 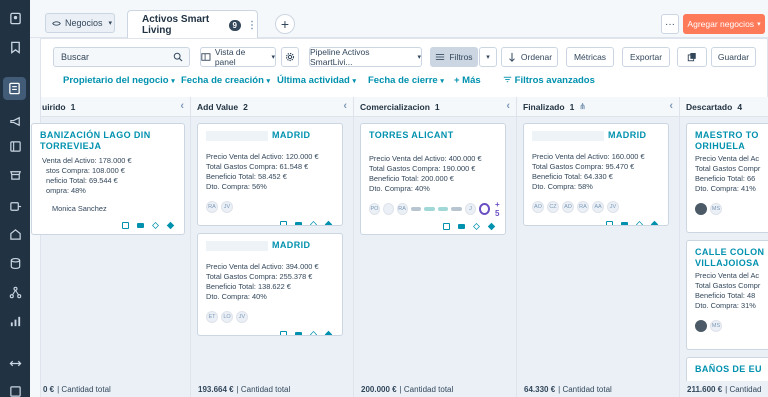 What do you see at coordinates (15, 146) in the screenshot?
I see `content-icon` at bounding box center [15, 146].